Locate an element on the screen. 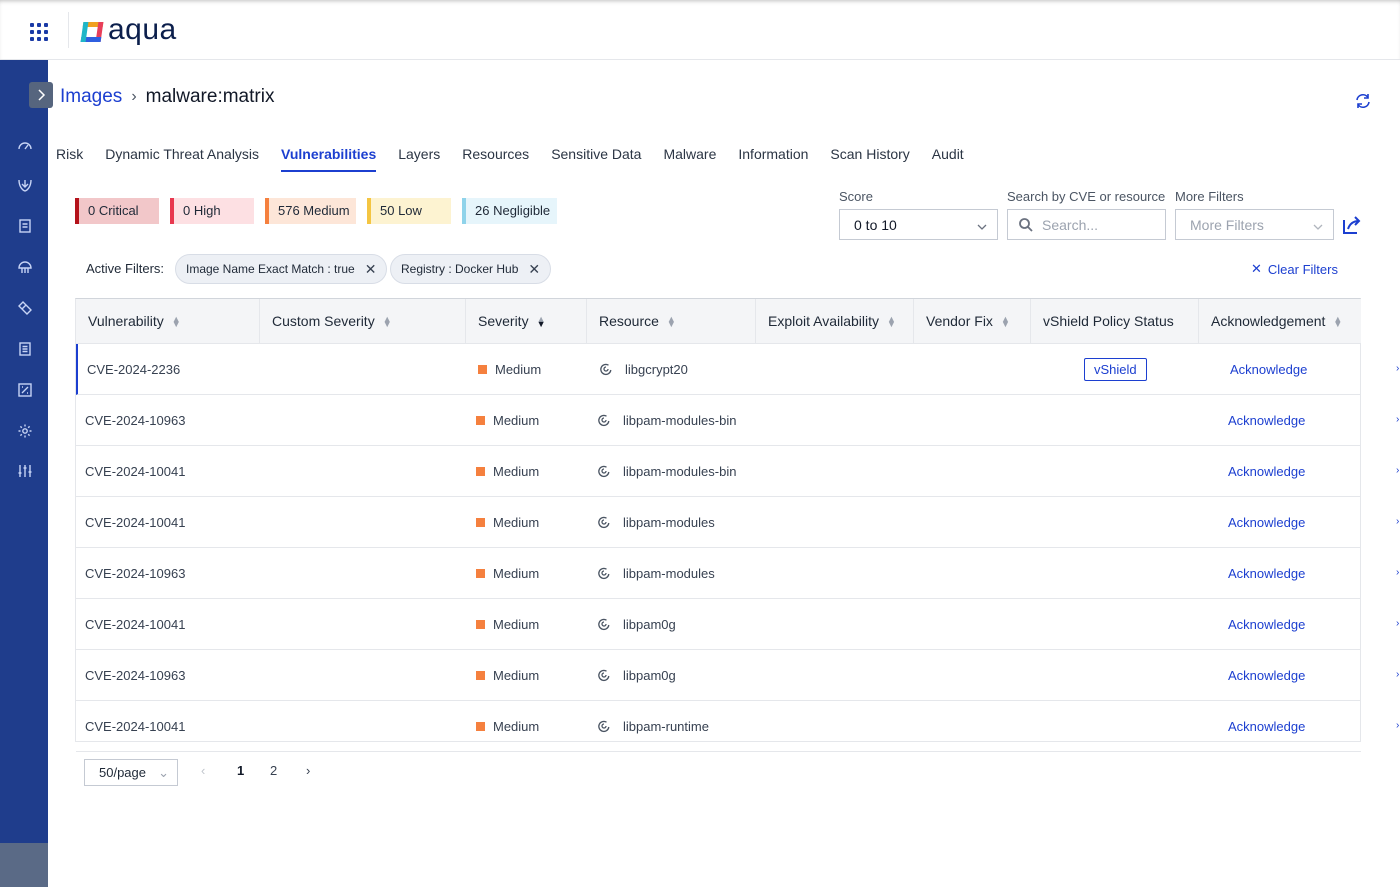  page-button-2: 2 is located at coordinates (273, 770).